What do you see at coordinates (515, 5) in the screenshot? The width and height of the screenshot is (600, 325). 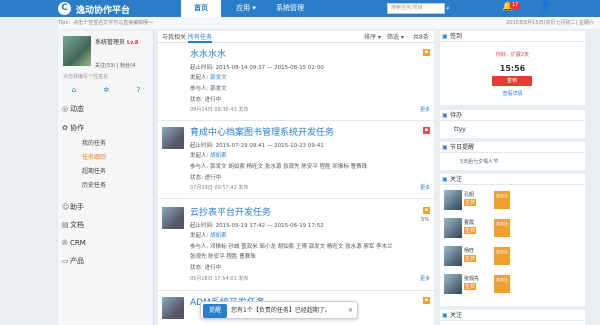 I see `notification-badge: 17` at bounding box center [515, 5].